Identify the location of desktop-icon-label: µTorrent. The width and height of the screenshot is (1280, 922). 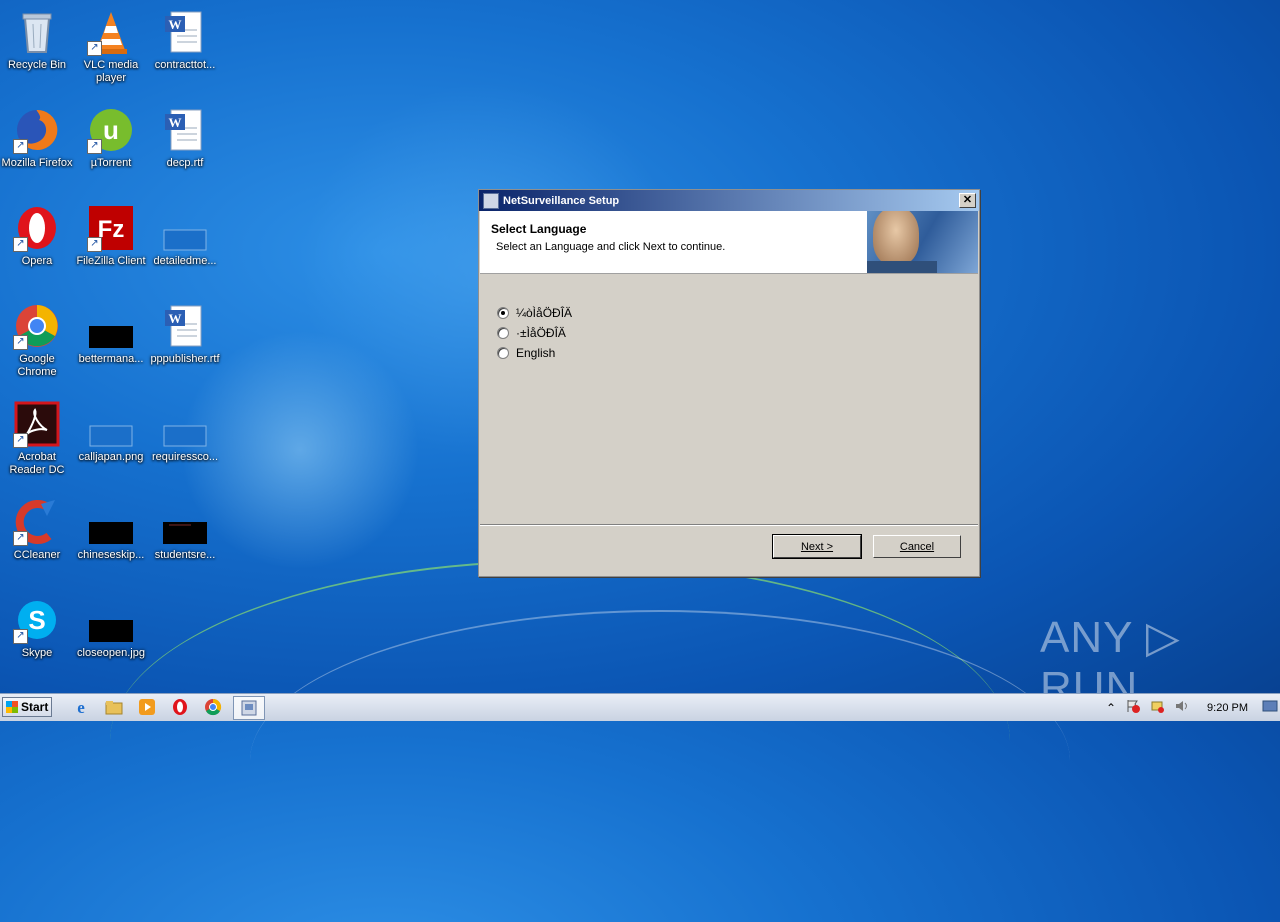
(111, 163).